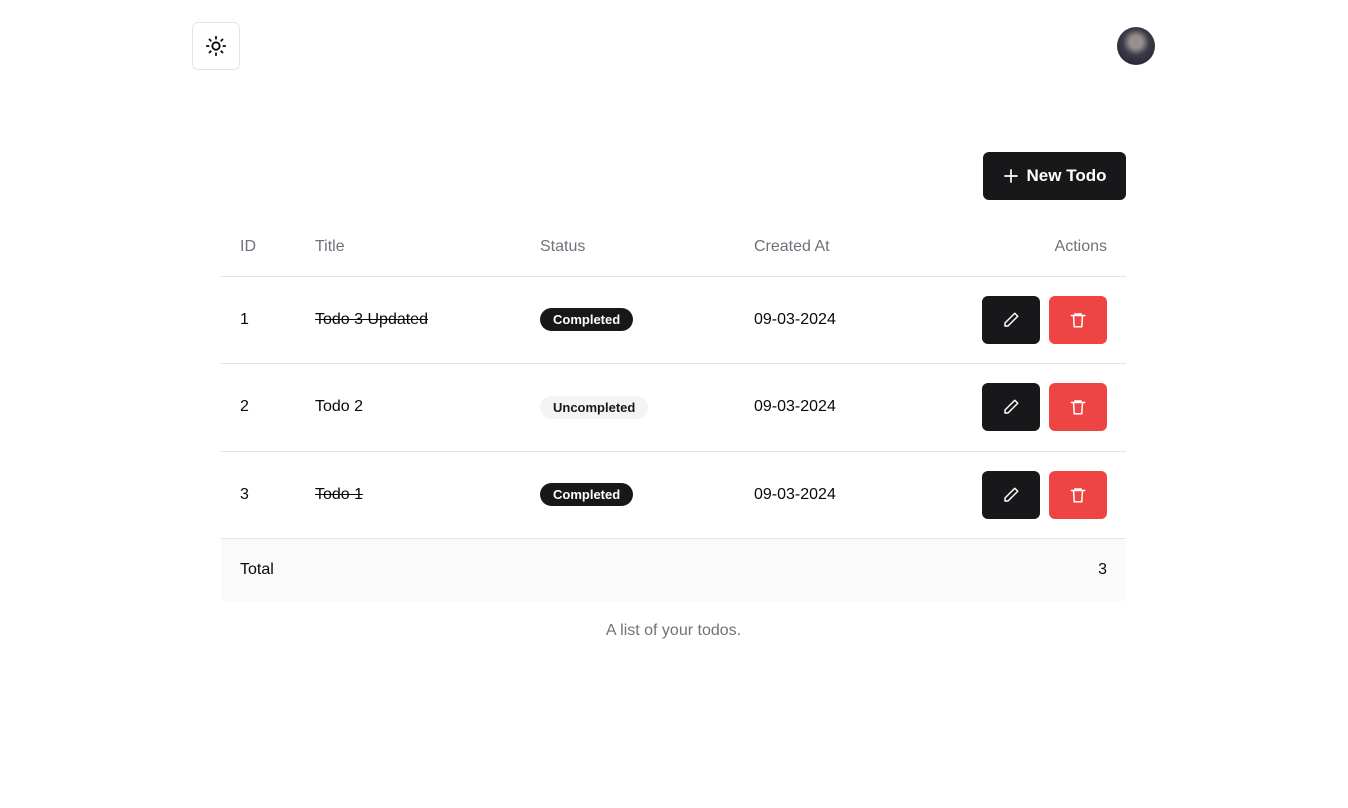  I want to click on new-todo-label: New Todo, so click(1066, 175).